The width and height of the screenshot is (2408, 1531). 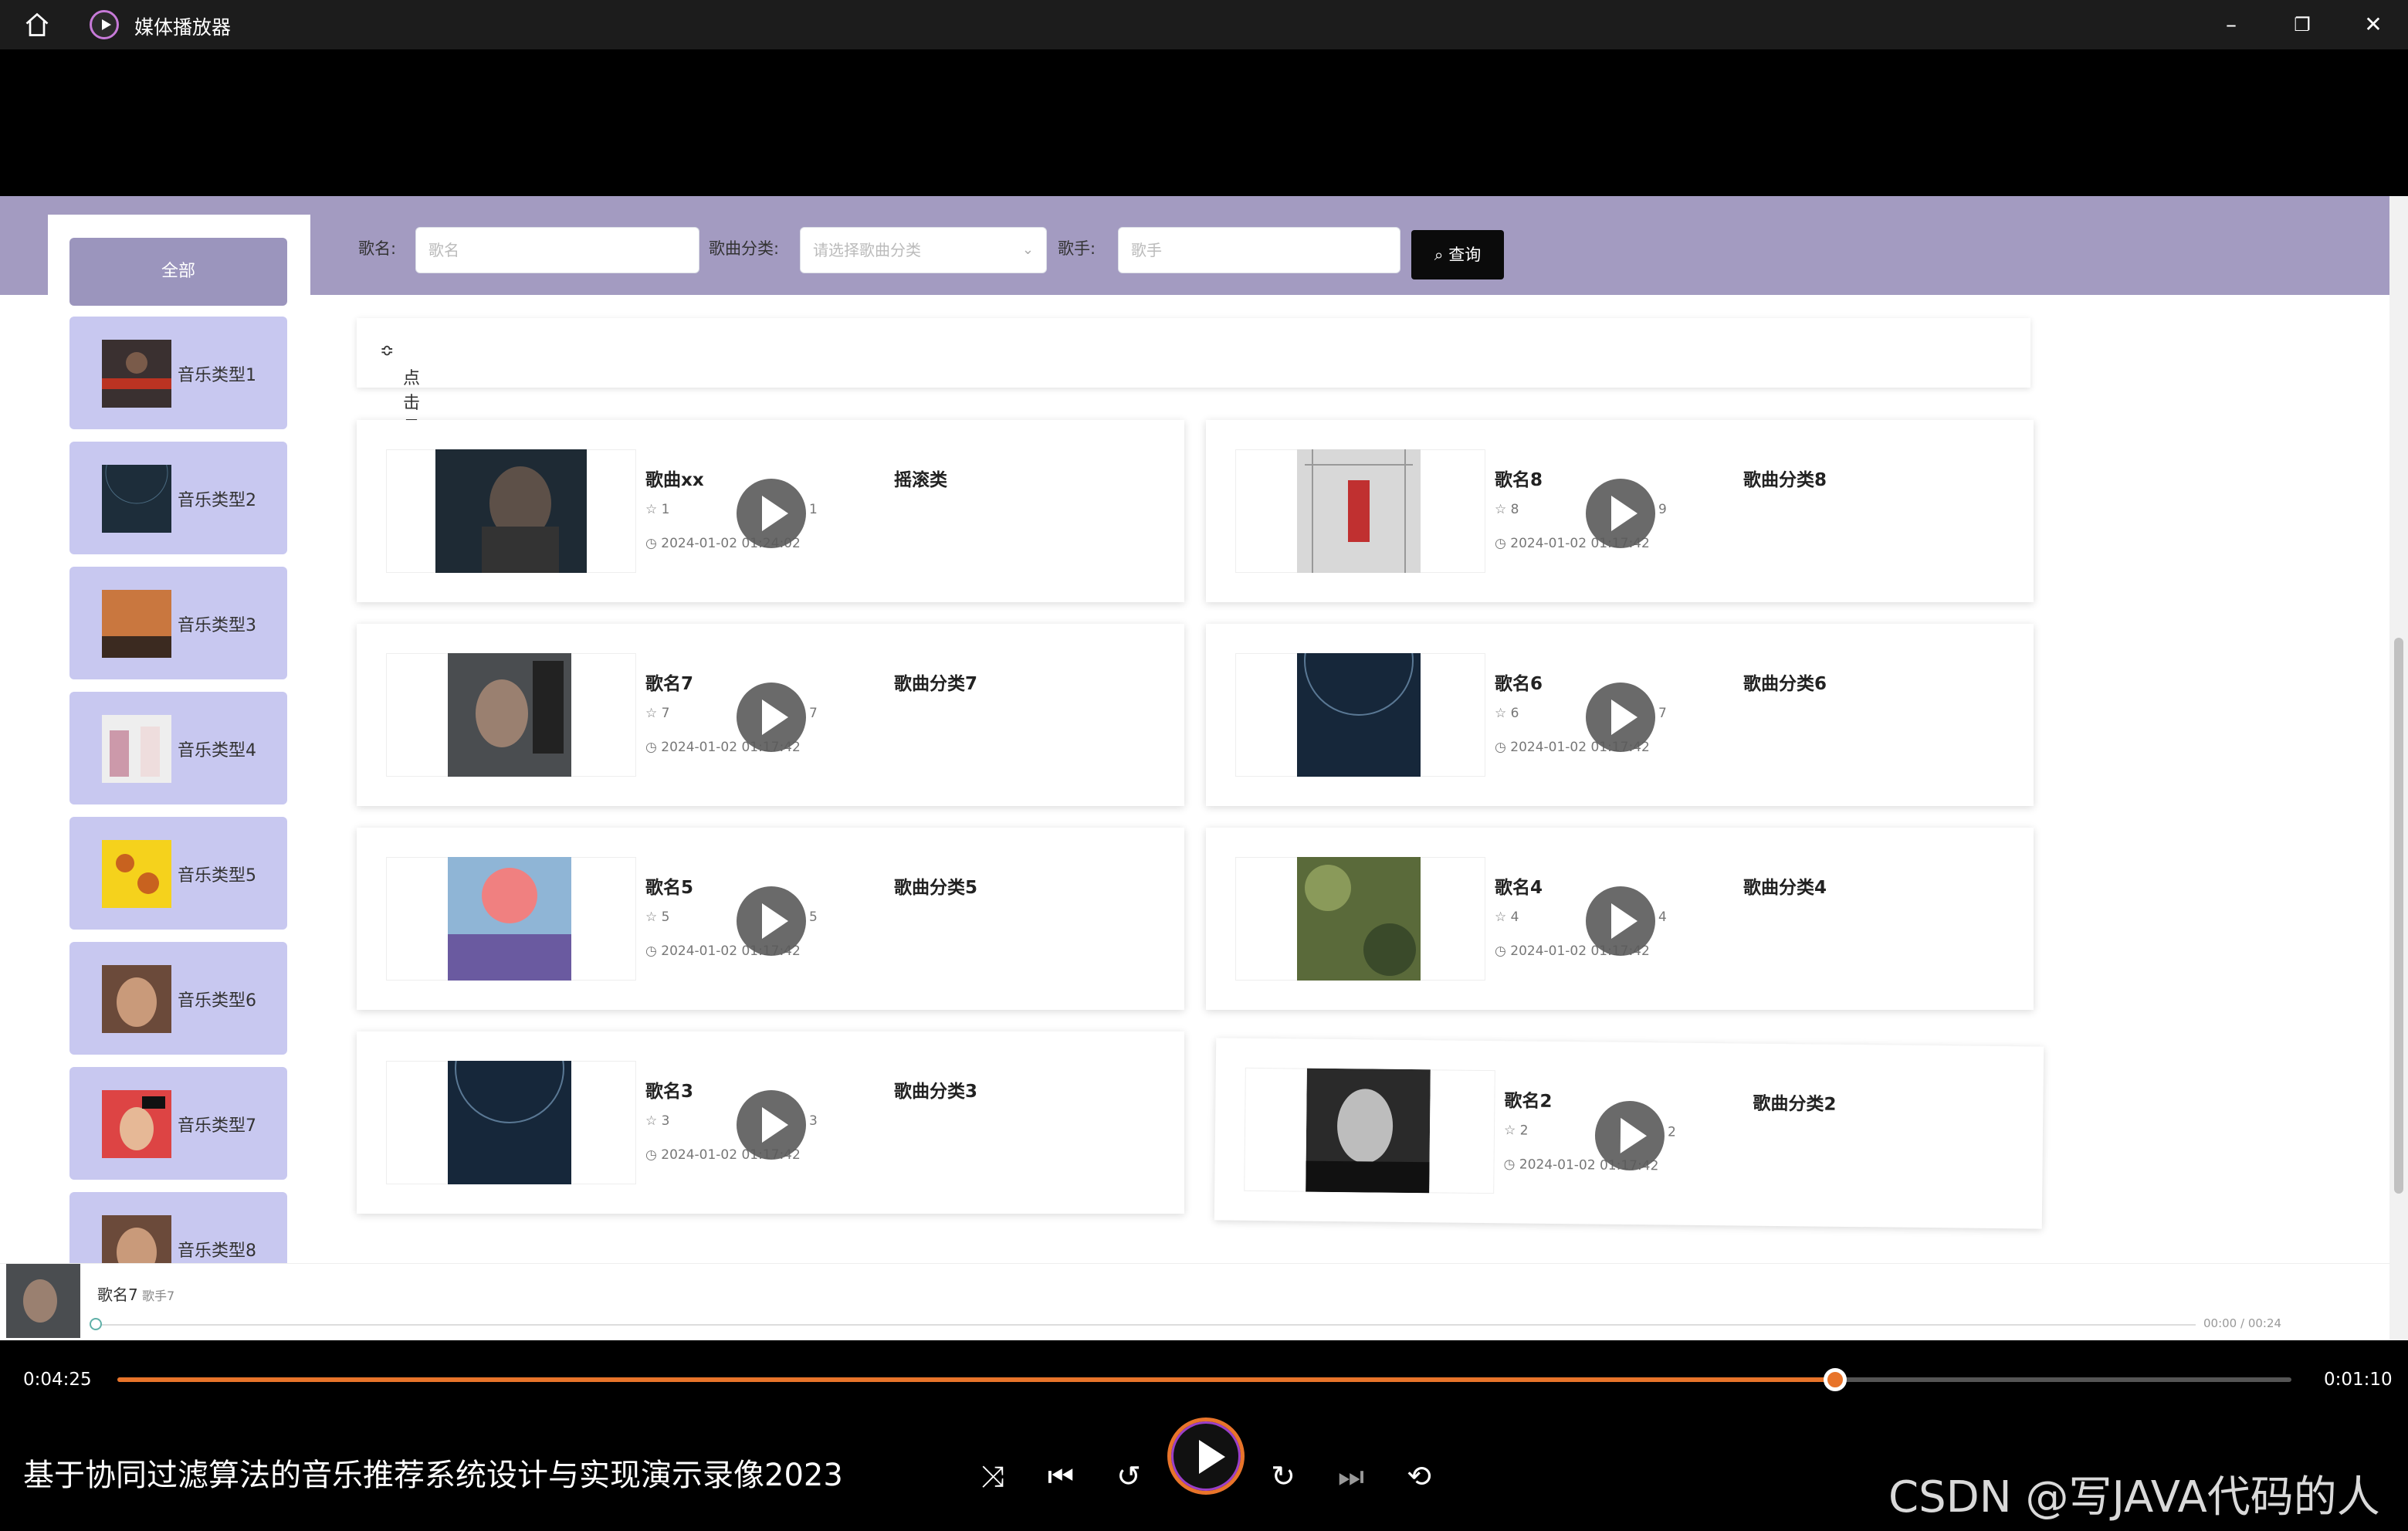 I want to click on query-button: ⌕ 查询, so click(x=1457, y=255).